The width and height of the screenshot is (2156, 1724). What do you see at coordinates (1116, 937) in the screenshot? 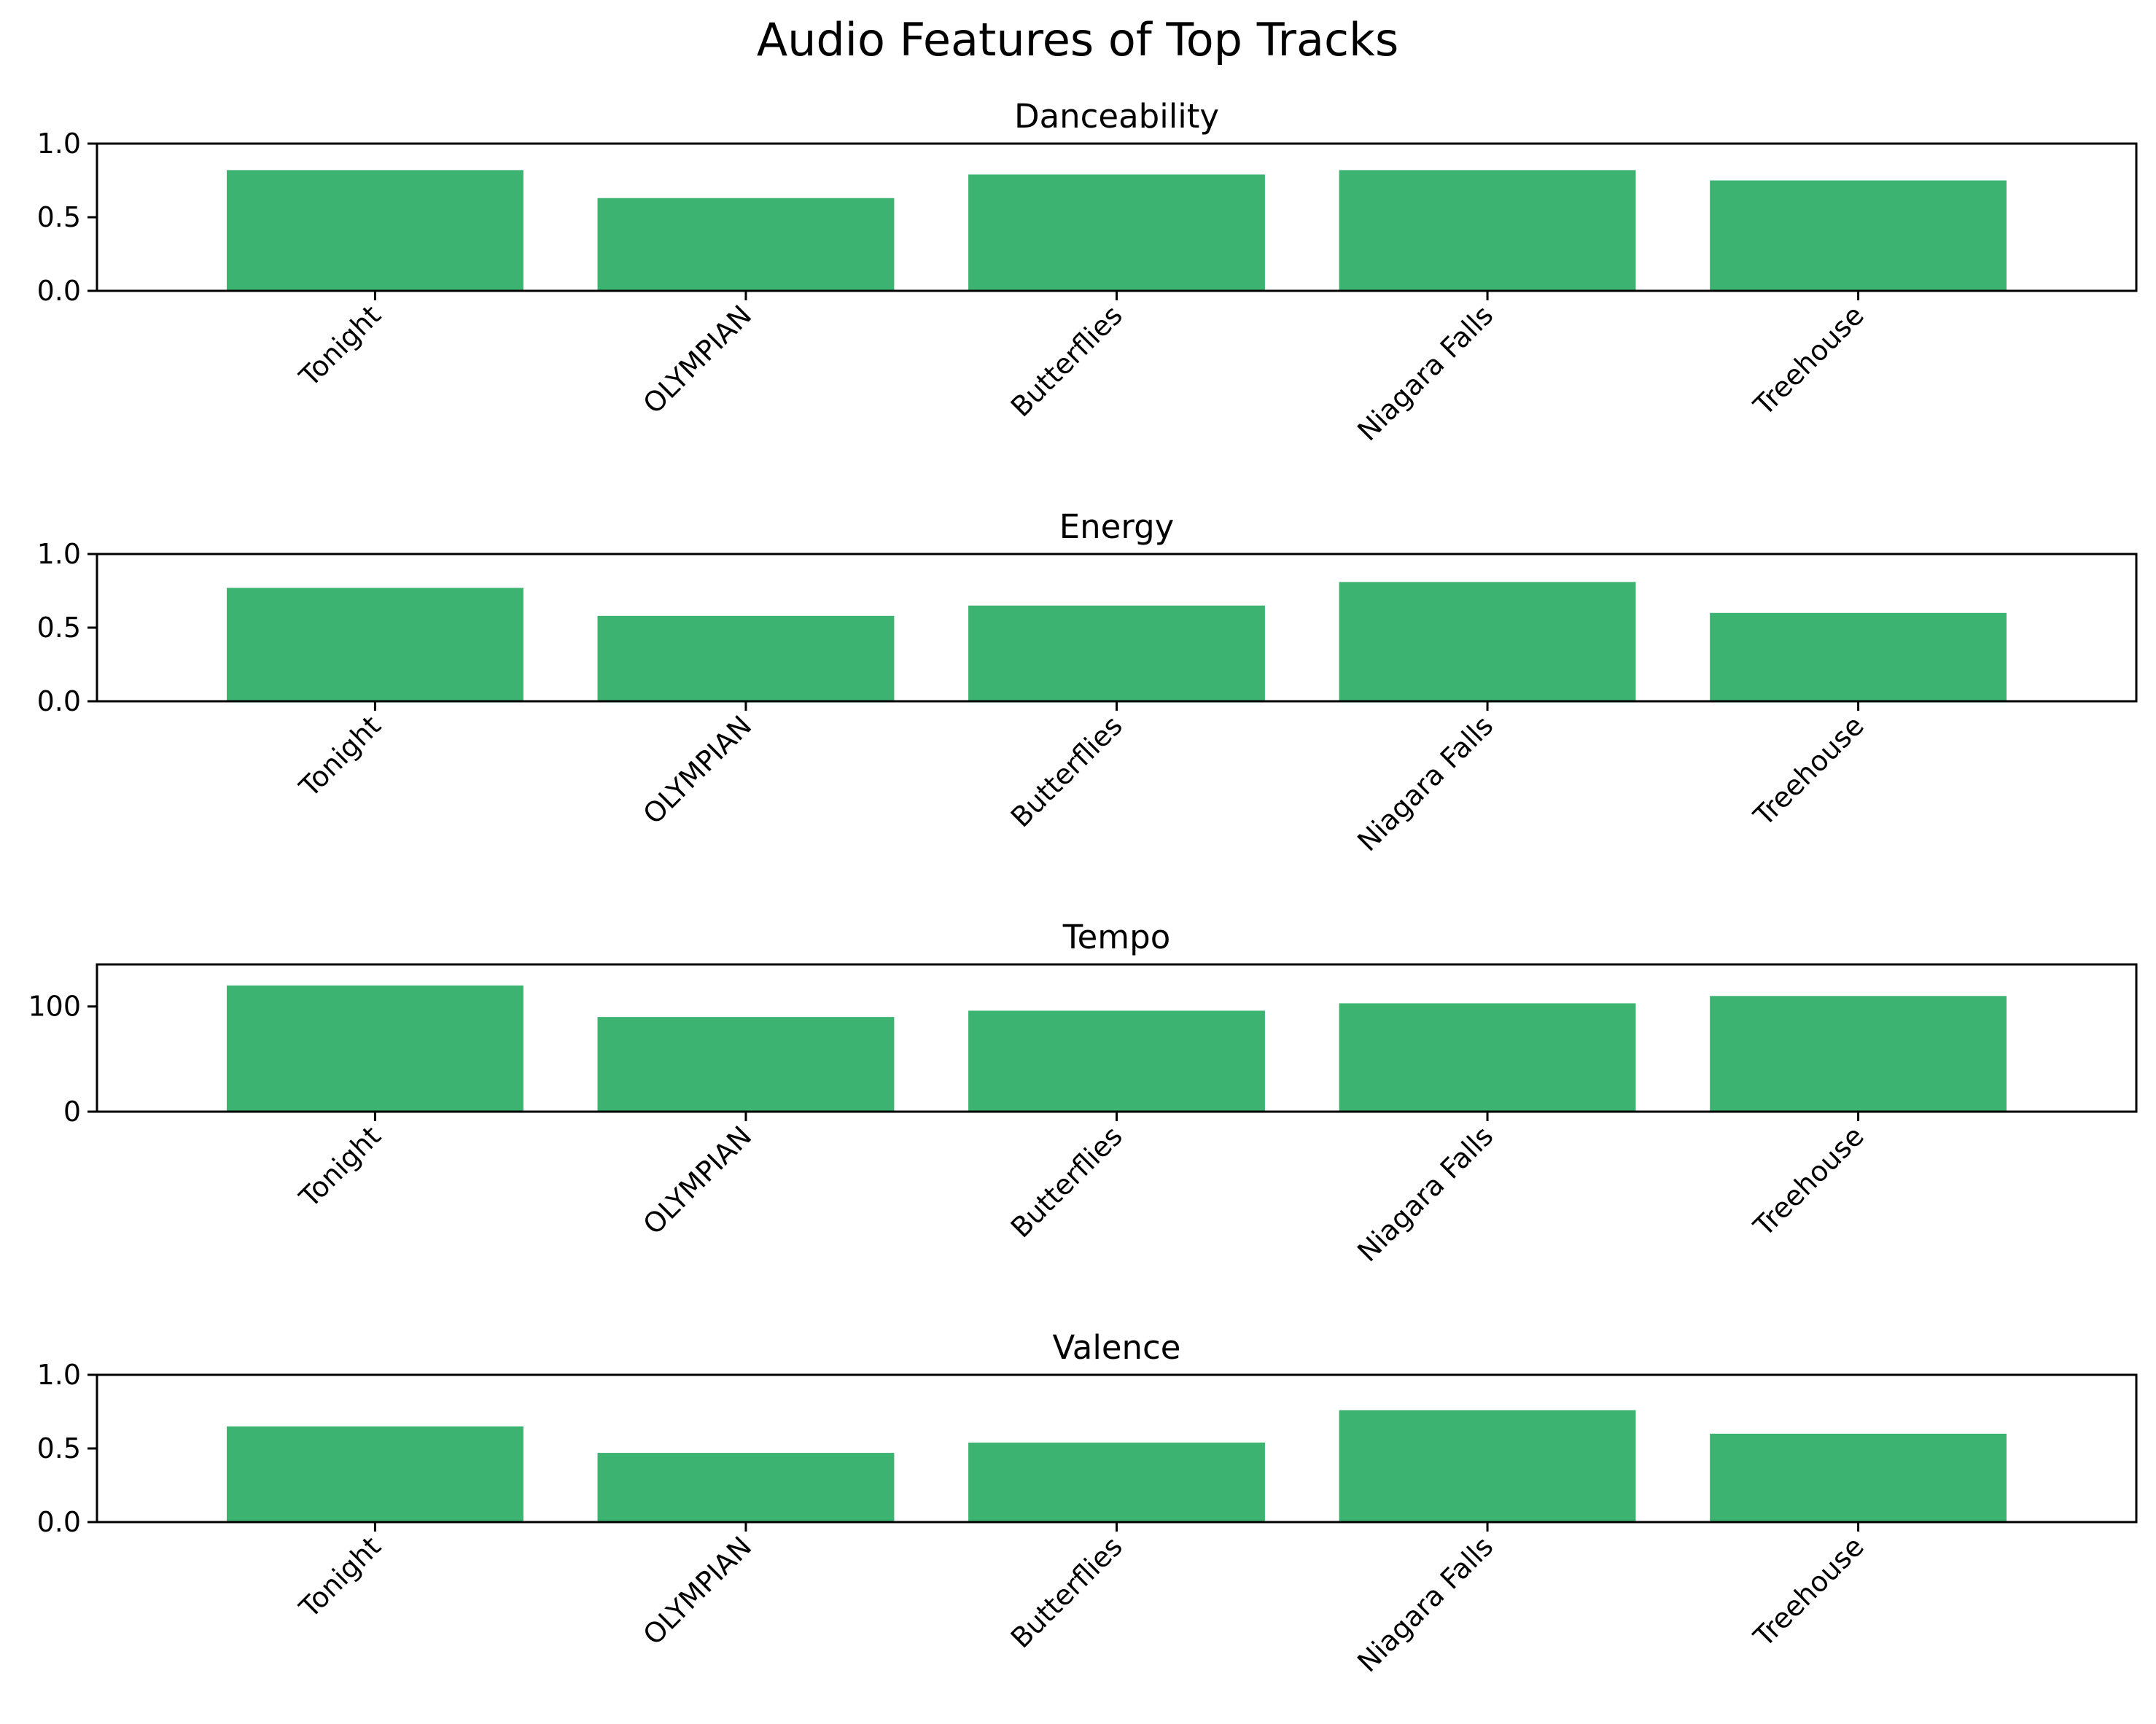
I see `subplot-title: Tempo` at bounding box center [1116, 937].